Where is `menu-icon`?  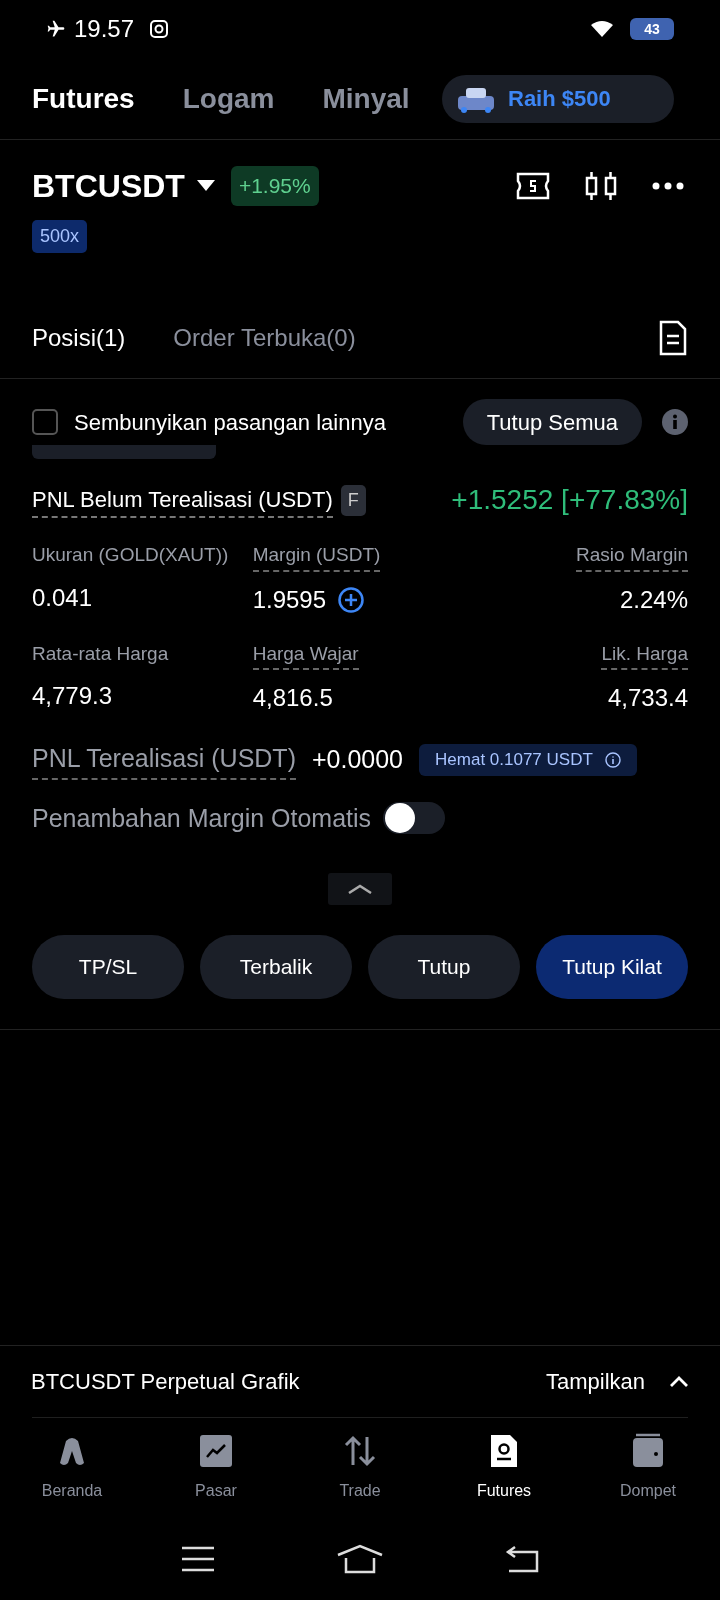
menu-icon is located at coordinates (197, 1559).